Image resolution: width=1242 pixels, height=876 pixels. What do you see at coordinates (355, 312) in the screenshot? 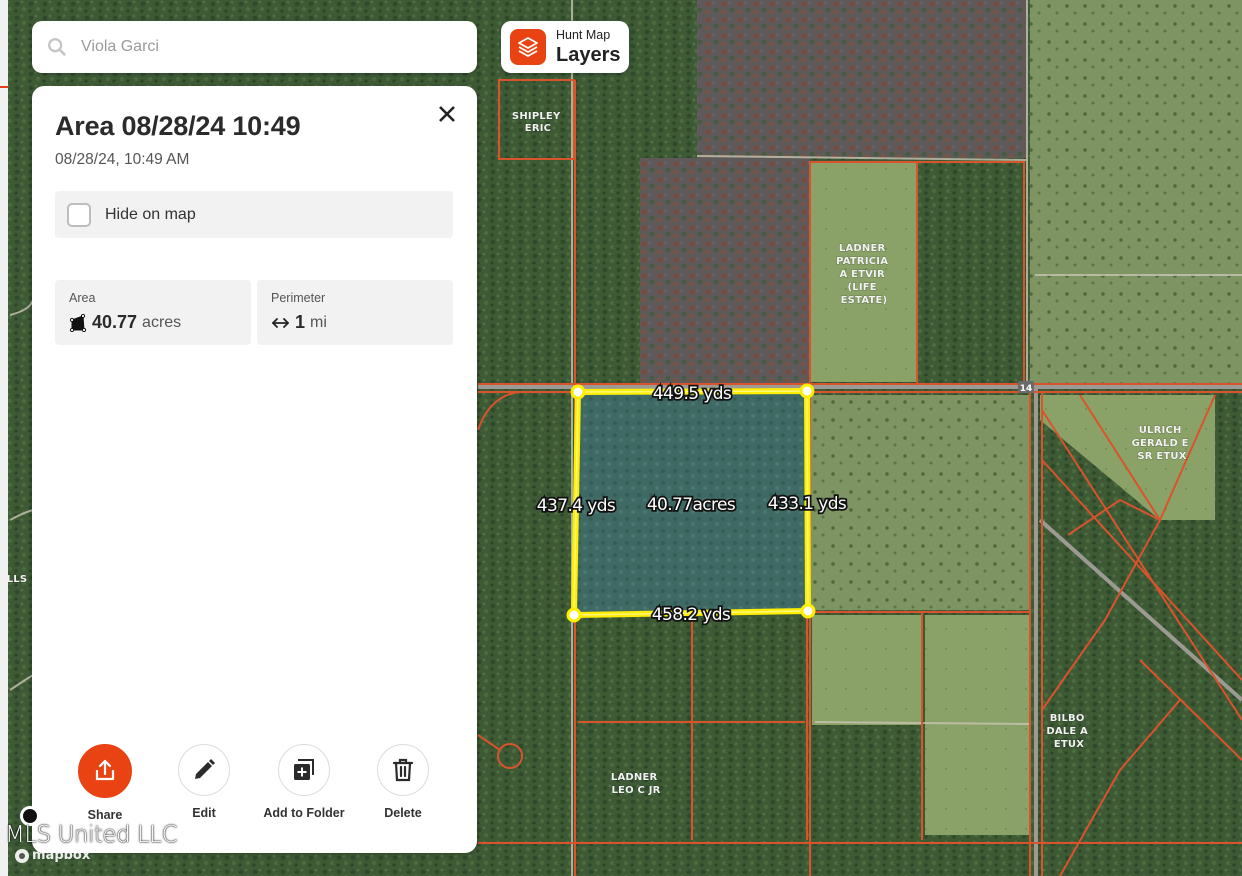
I see `perimeter-stat: Perimeter 1 mi` at bounding box center [355, 312].